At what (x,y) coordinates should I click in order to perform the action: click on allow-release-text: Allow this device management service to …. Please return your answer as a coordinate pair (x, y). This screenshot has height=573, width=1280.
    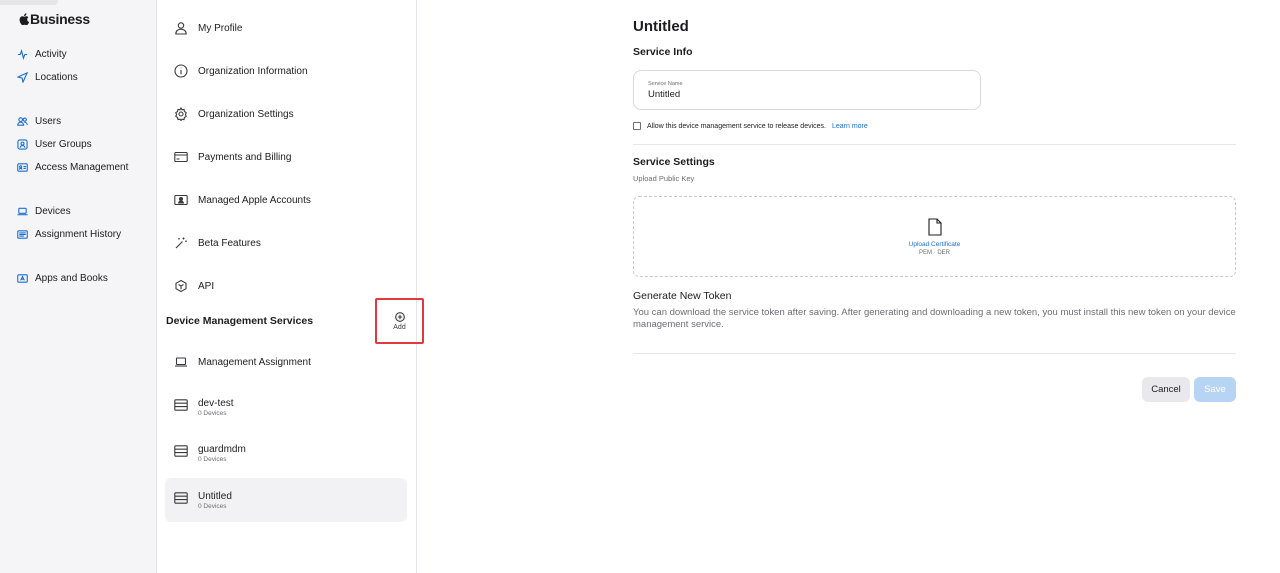
    Looking at the image, I should click on (736, 126).